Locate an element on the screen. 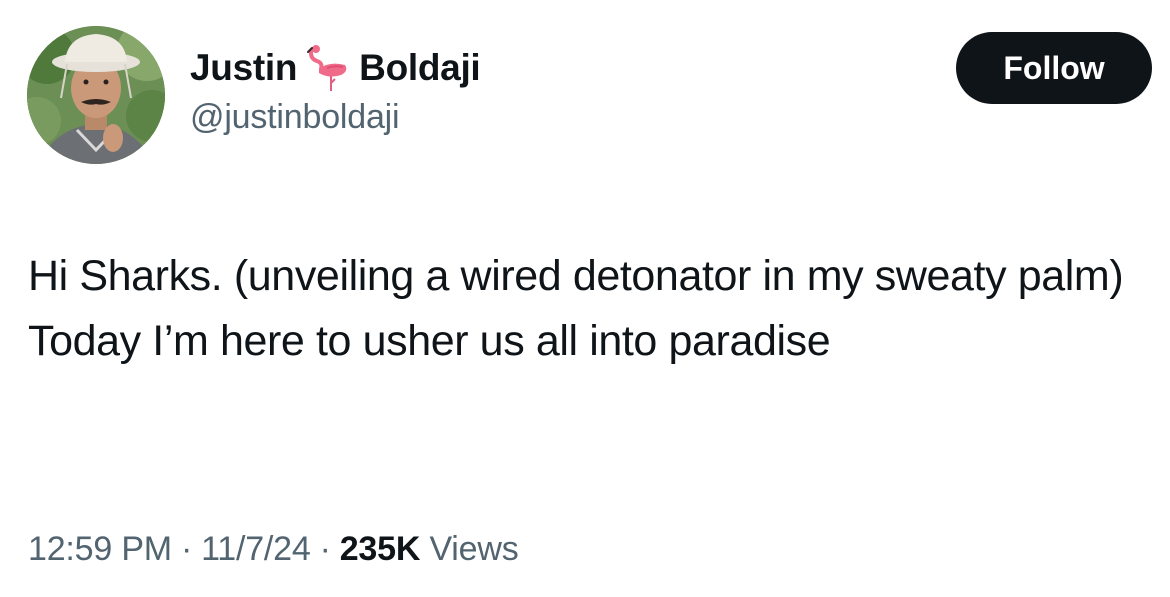 Image resolution: width=1170 pixels, height=597 pixels. tweet-time: 12:59 PM is located at coordinates (100, 549).